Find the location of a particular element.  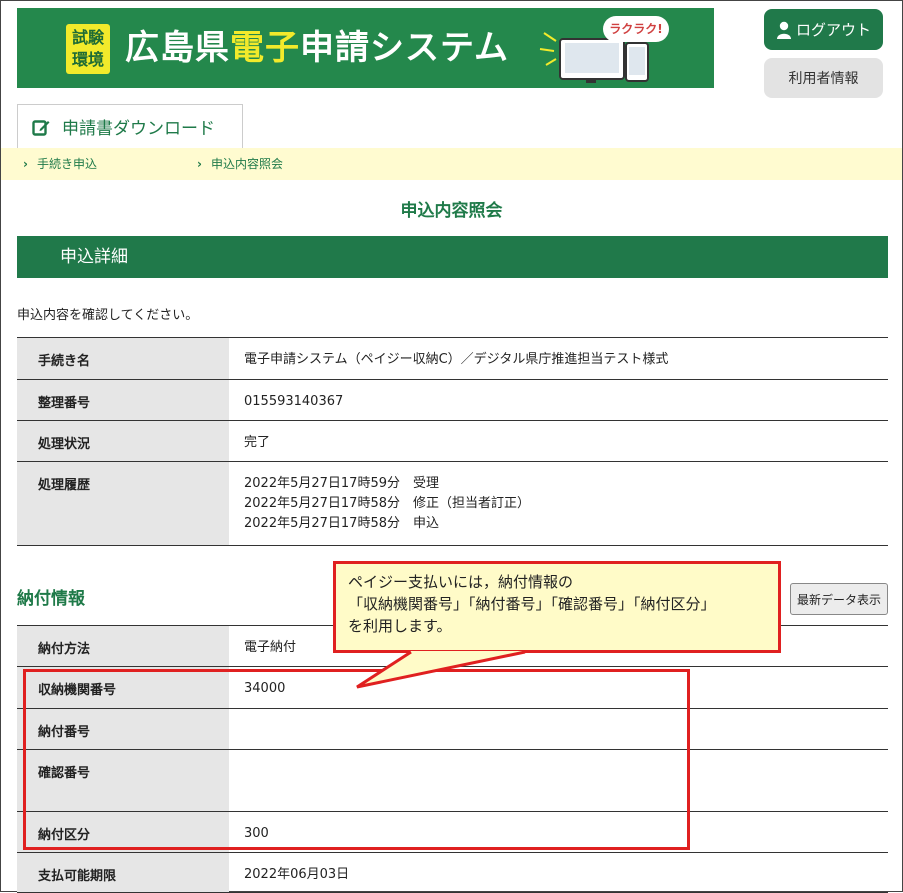

row-label: 手続き名 is located at coordinates (123, 358).